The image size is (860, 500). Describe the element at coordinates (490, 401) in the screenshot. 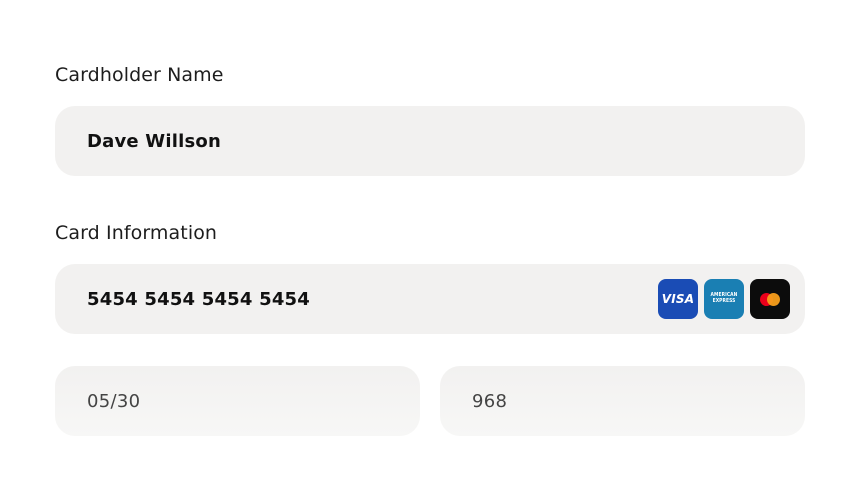

I see `cvc-value: 968` at that location.